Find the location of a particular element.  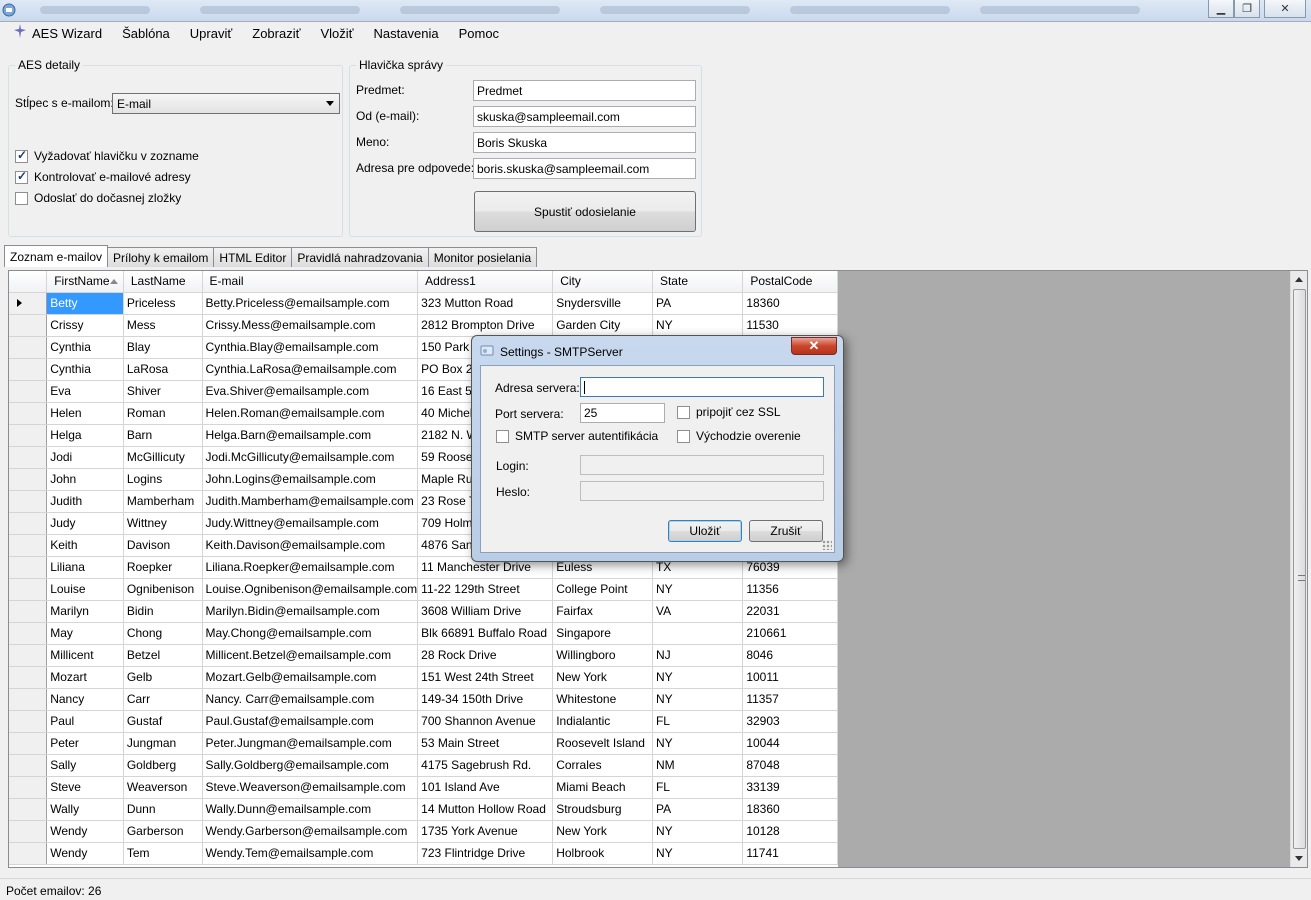

table-cell-postalcode: 10128 is located at coordinates (790, 831).